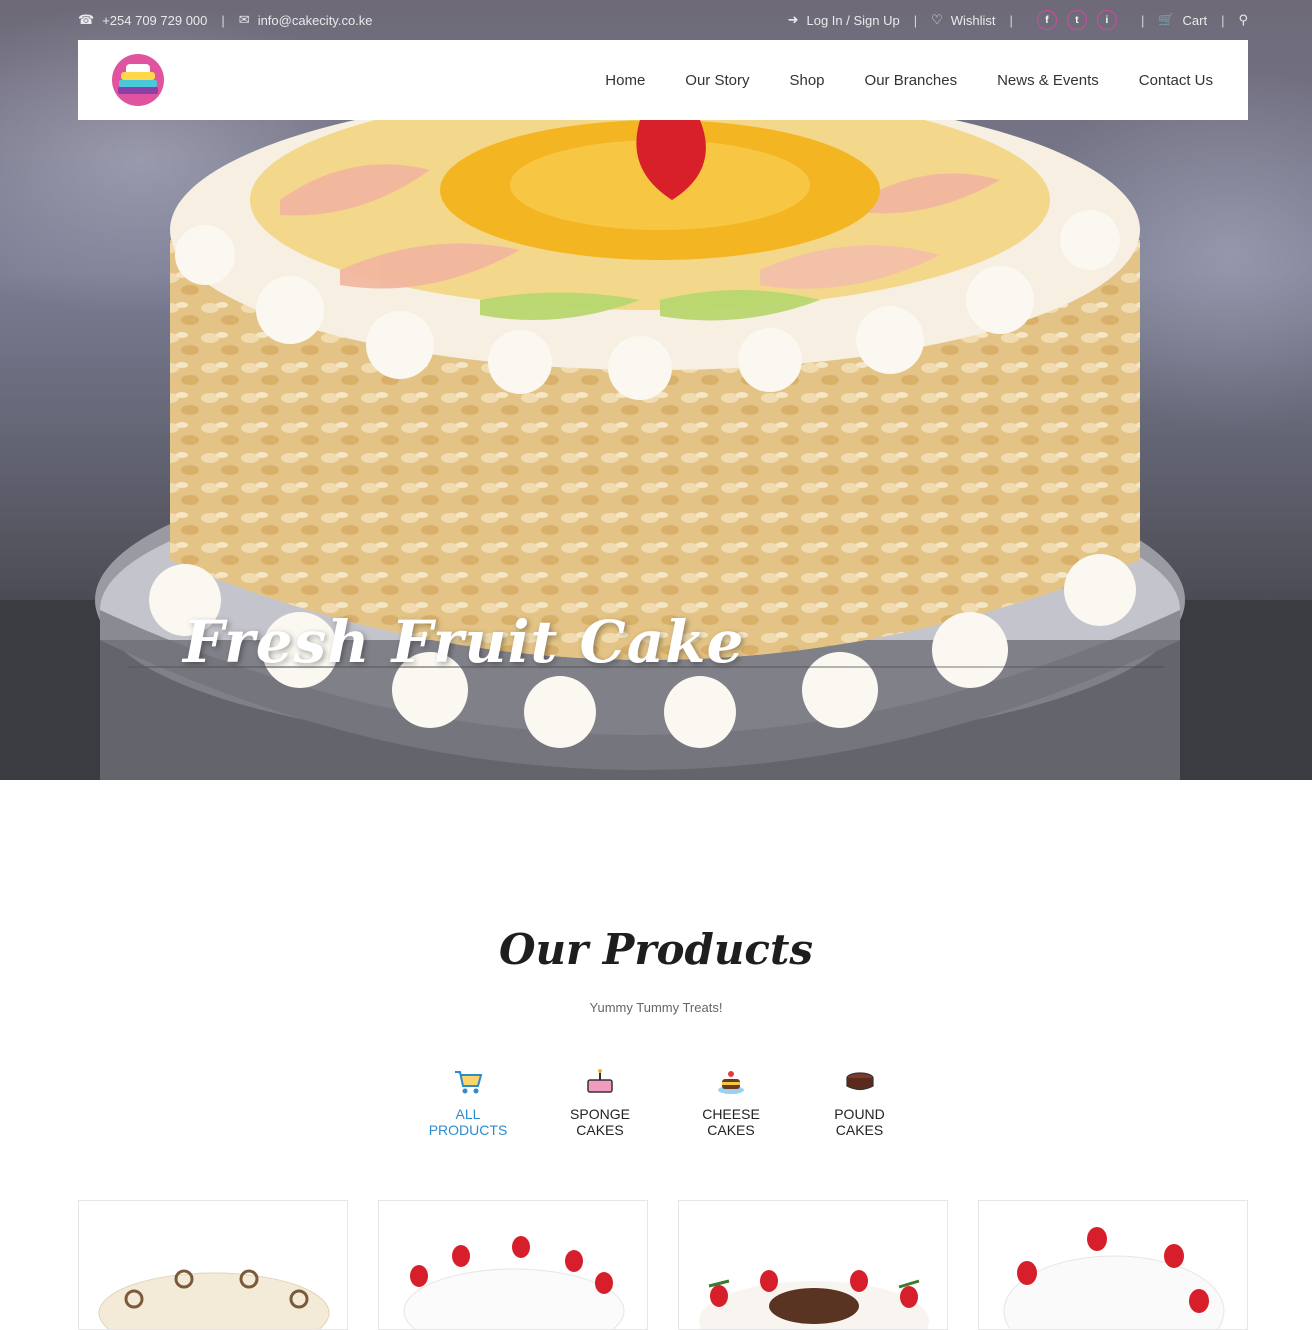 The height and width of the screenshot is (1330, 1312). What do you see at coordinates (1046, 20) in the screenshot?
I see `facebook-icon: f` at bounding box center [1046, 20].